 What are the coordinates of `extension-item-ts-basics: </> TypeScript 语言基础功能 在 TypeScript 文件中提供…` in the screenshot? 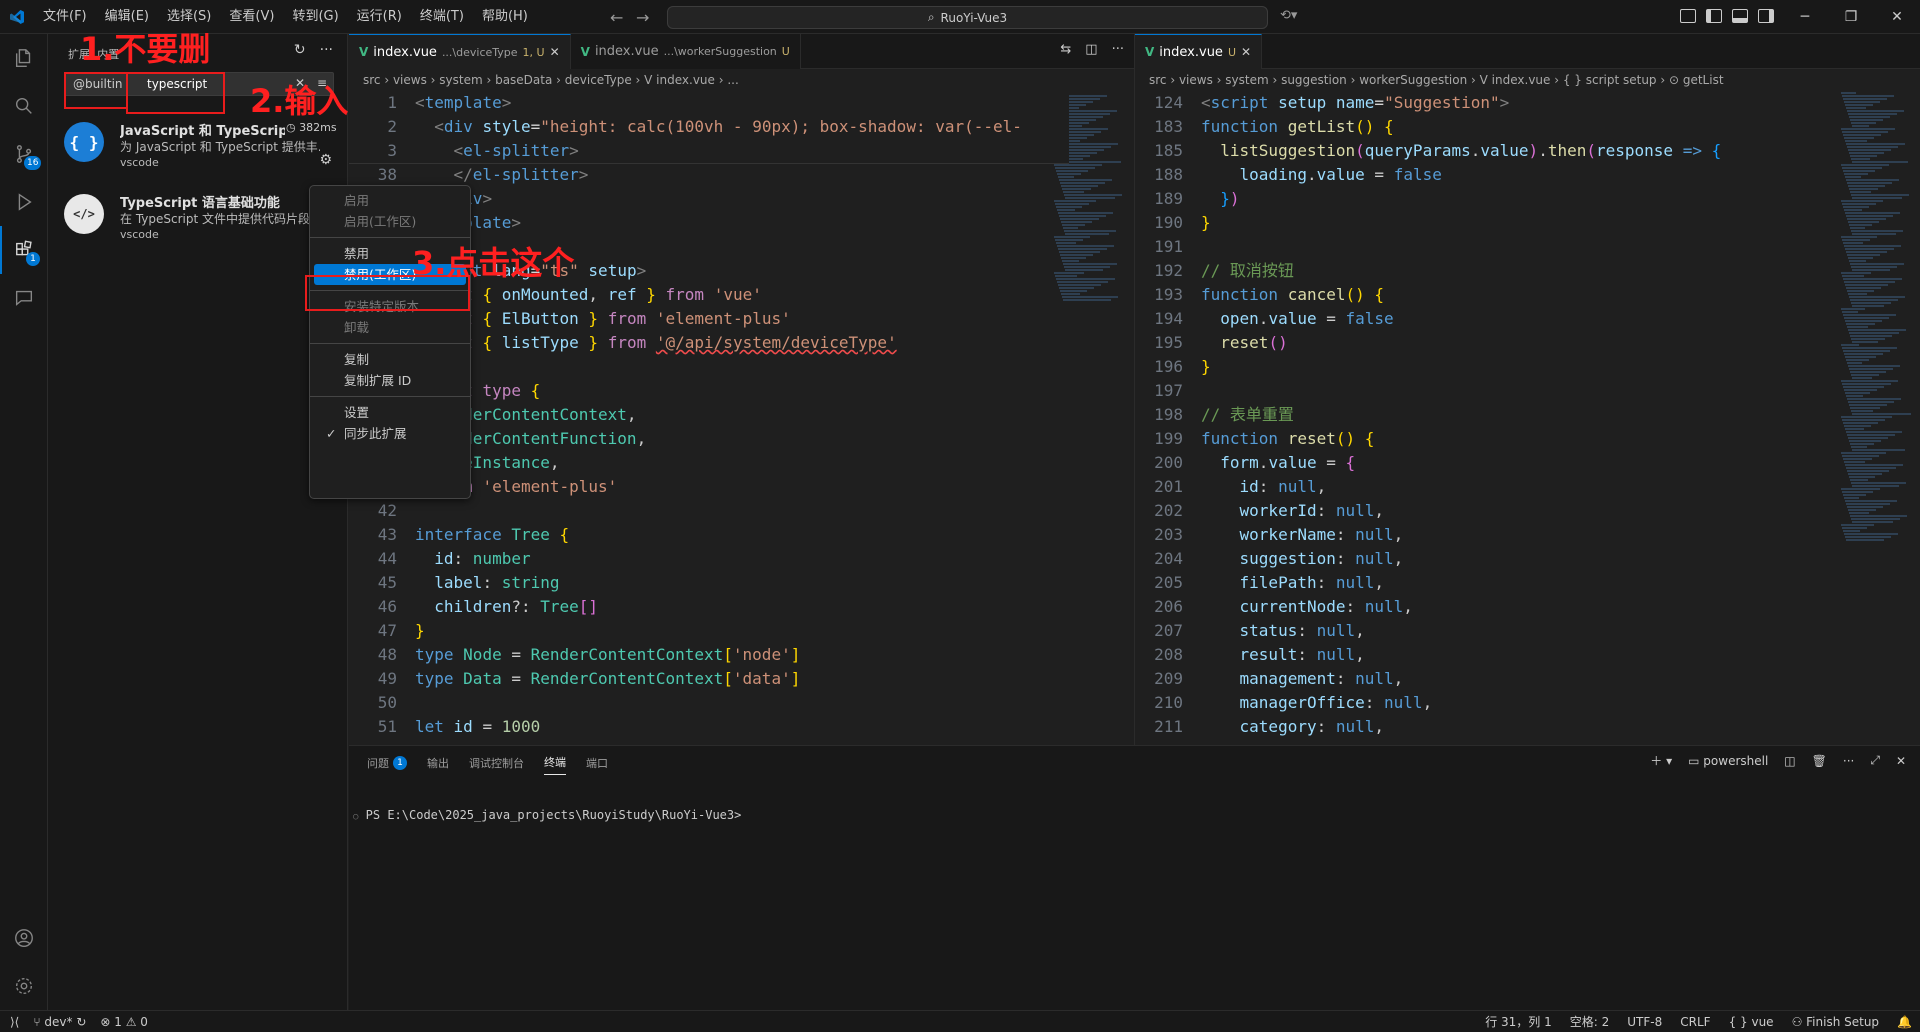 It's located at (198, 217).